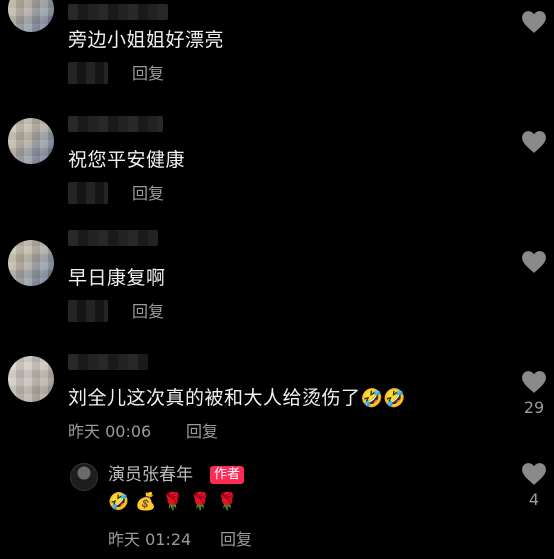  What do you see at coordinates (534, 499) in the screenshot?
I see `like-count: 4` at bounding box center [534, 499].